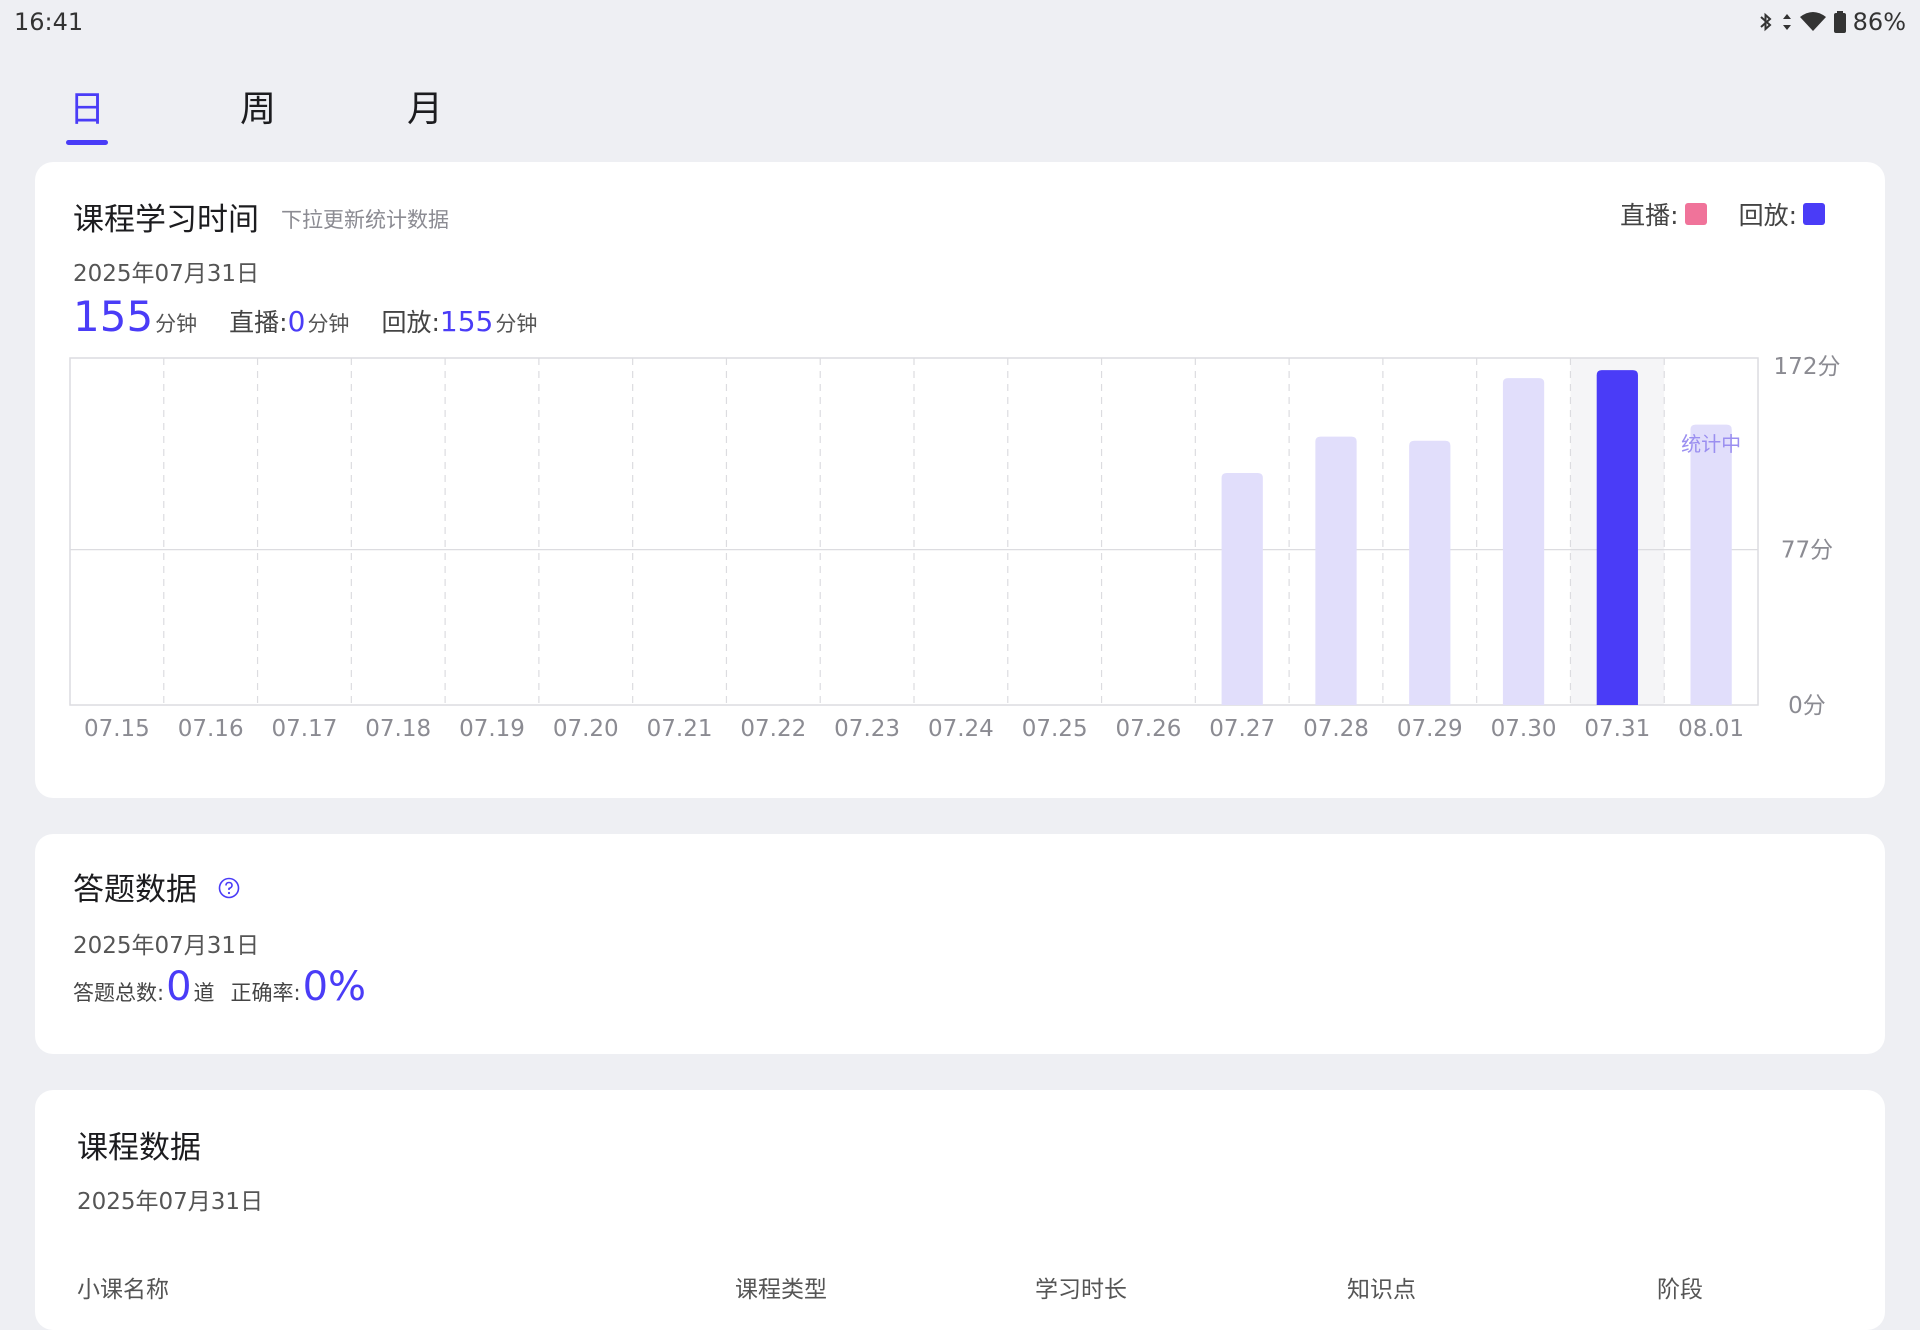 Image resolution: width=1920 pixels, height=1330 pixels. I want to click on answer-summary: 答题总数: 0 道 正确率: 0%, so click(220, 987).